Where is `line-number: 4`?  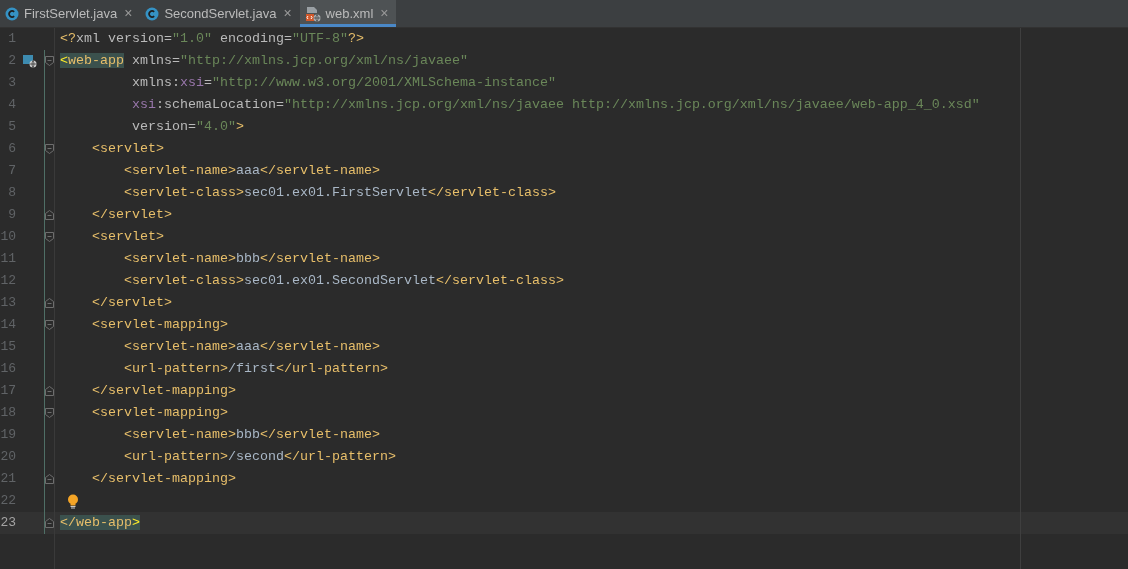
line-number: 4 is located at coordinates (11, 105).